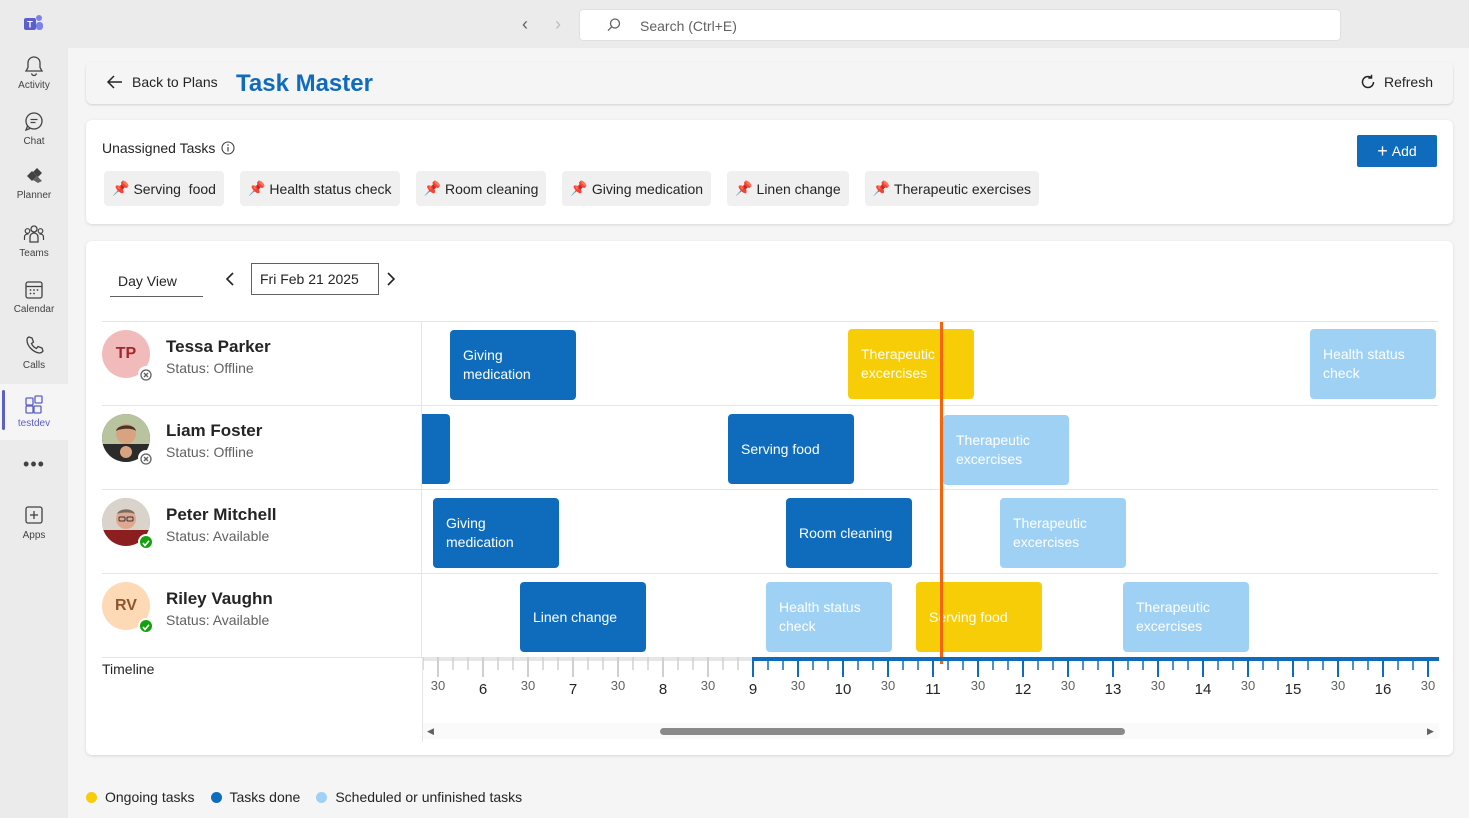 This screenshot has width=1469, height=818. I want to click on back-nav-icon: ‹, so click(525, 24).